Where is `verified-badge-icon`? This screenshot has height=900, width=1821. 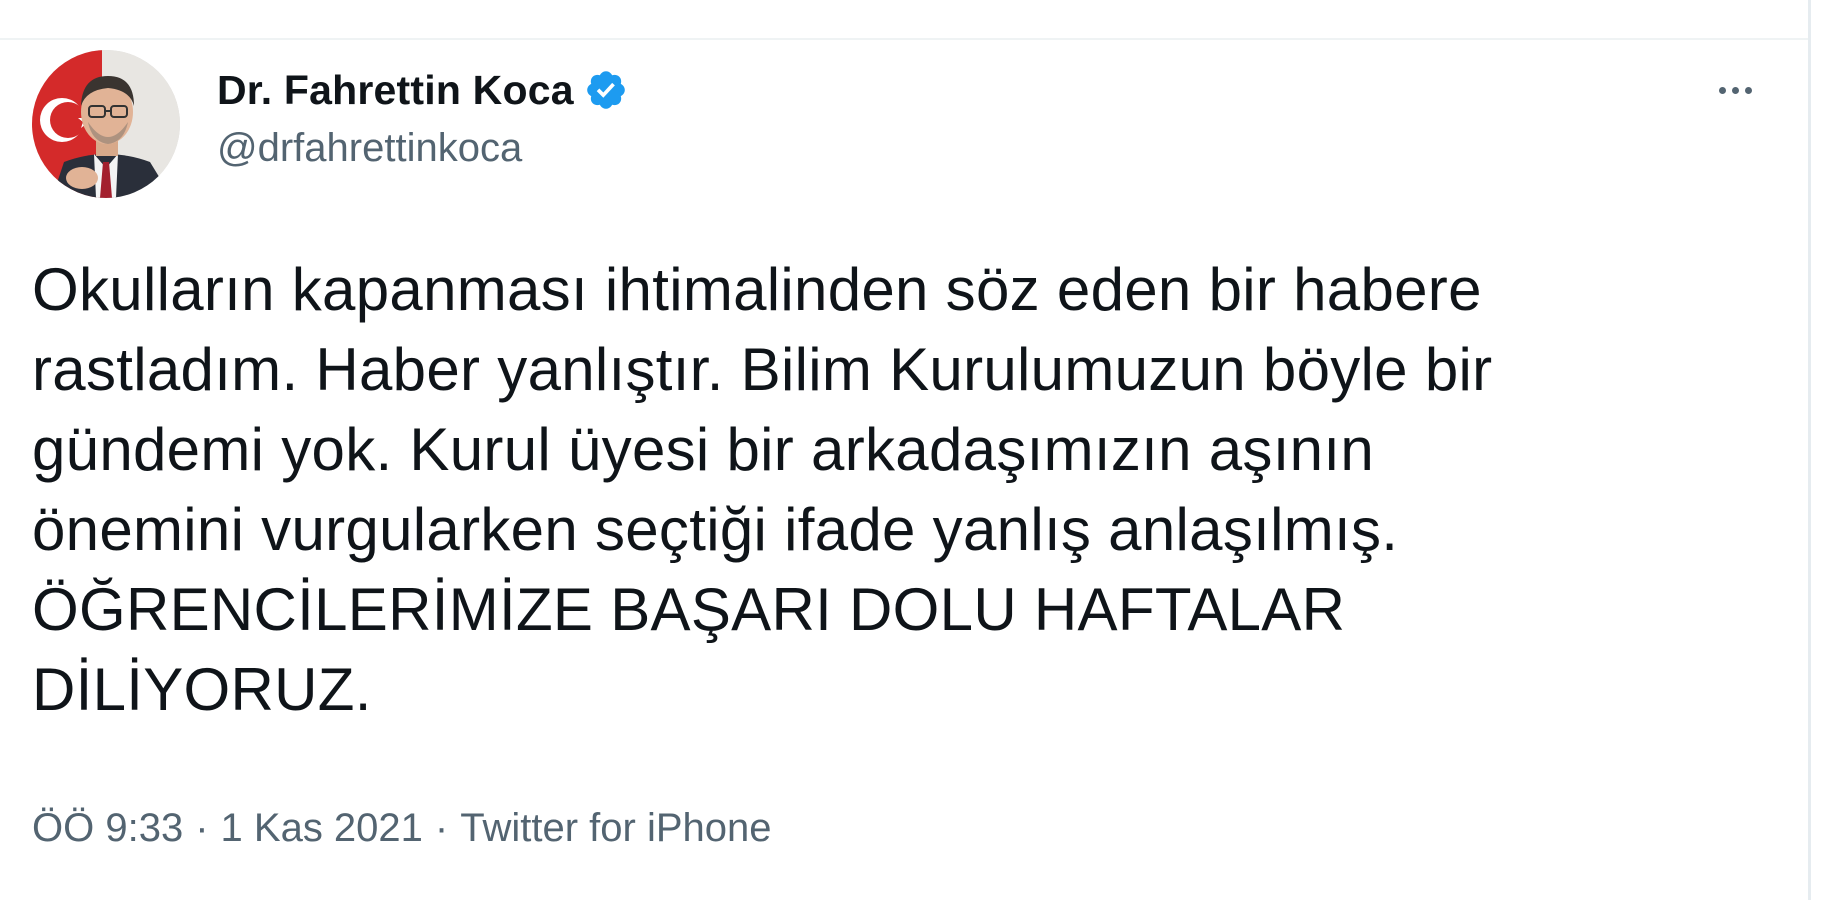
verified-badge-icon is located at coordinates (606, 90).